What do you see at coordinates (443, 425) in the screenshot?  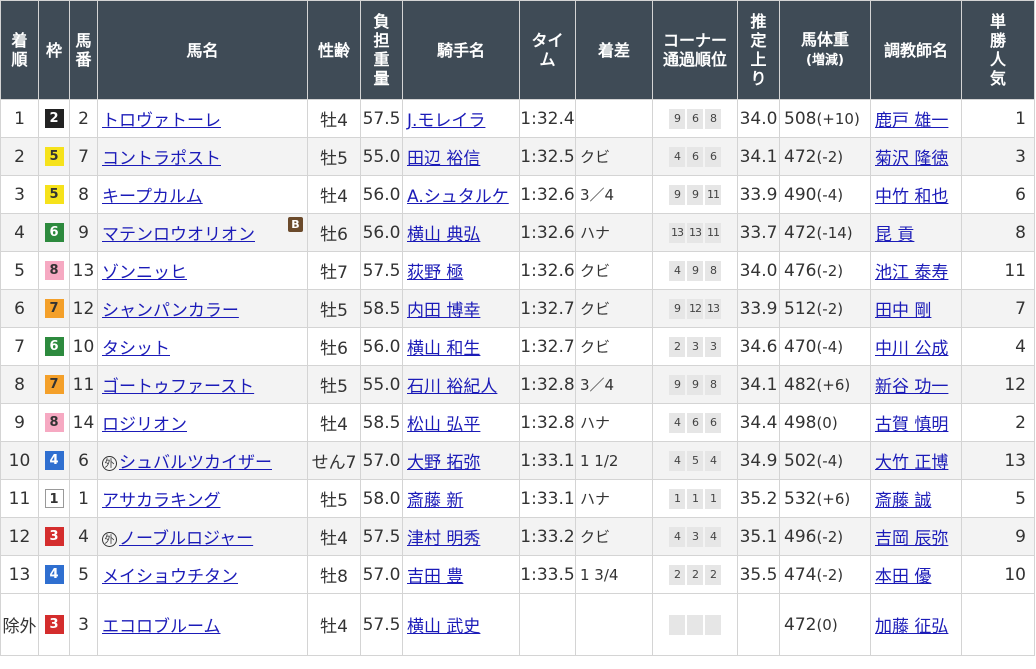 I see `jockey-name-link: 松山 弘平` at bounding box center [443, 425].